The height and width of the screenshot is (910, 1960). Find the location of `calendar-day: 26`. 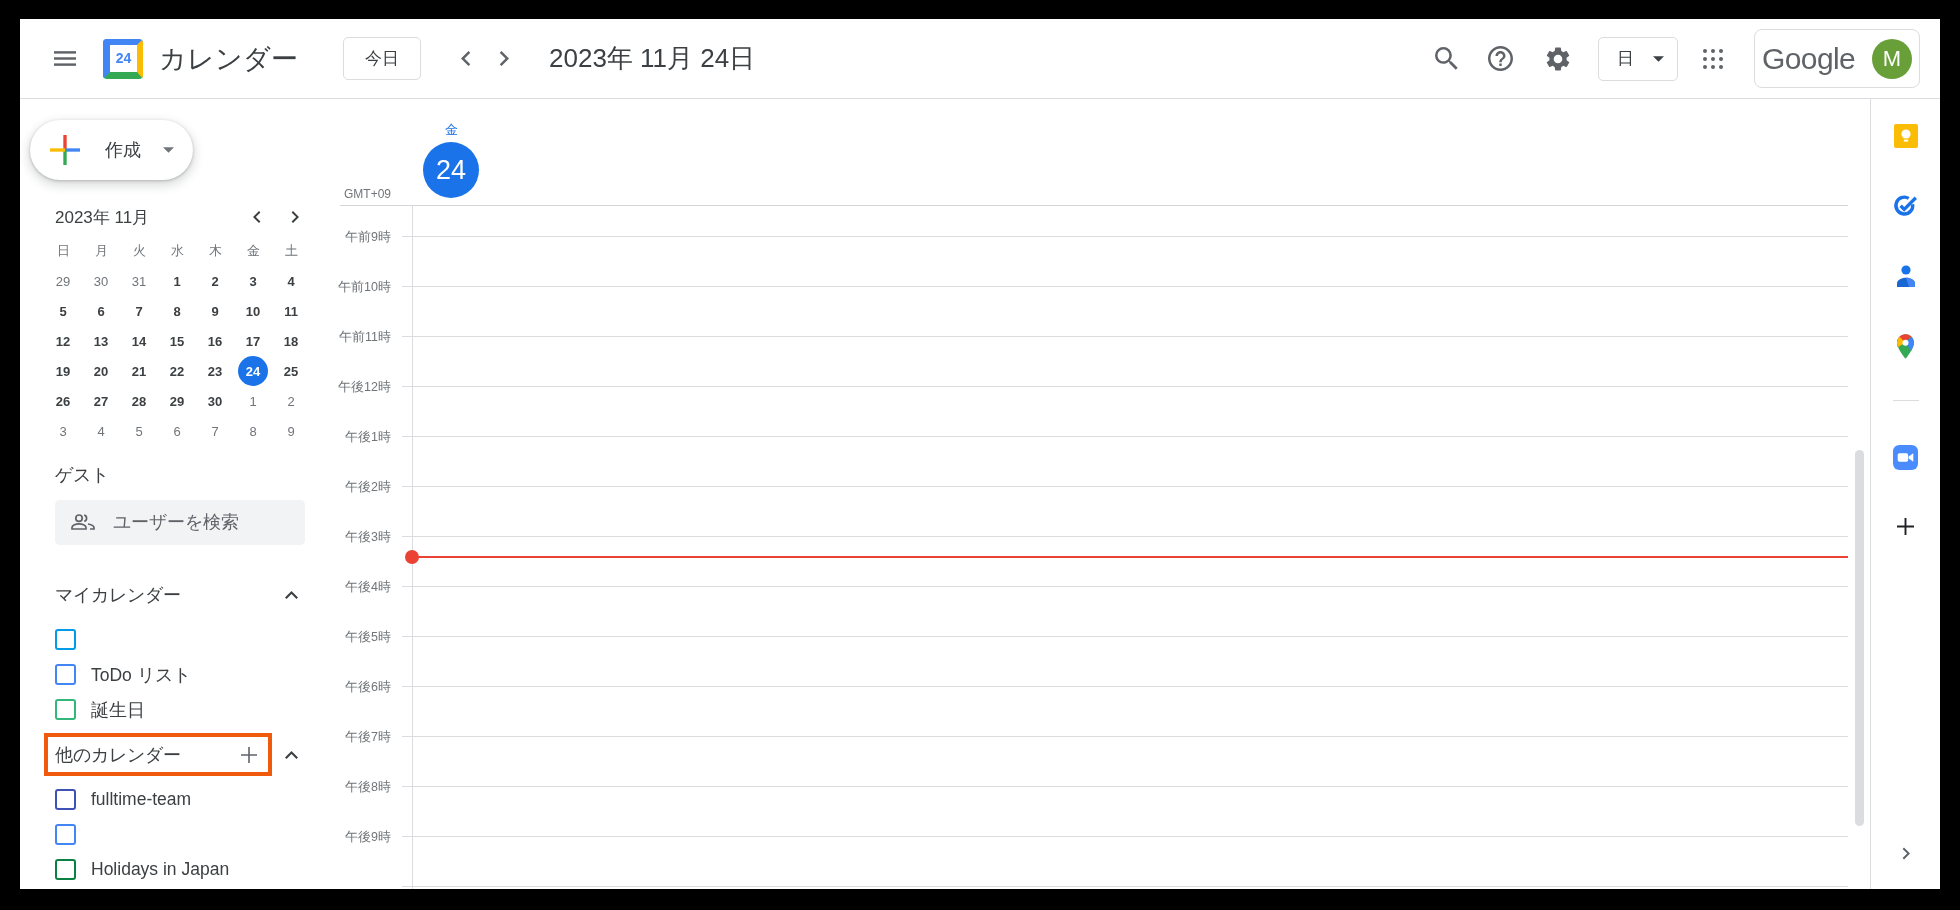

calendar-day: 26 is located at coordinates (63, 401).